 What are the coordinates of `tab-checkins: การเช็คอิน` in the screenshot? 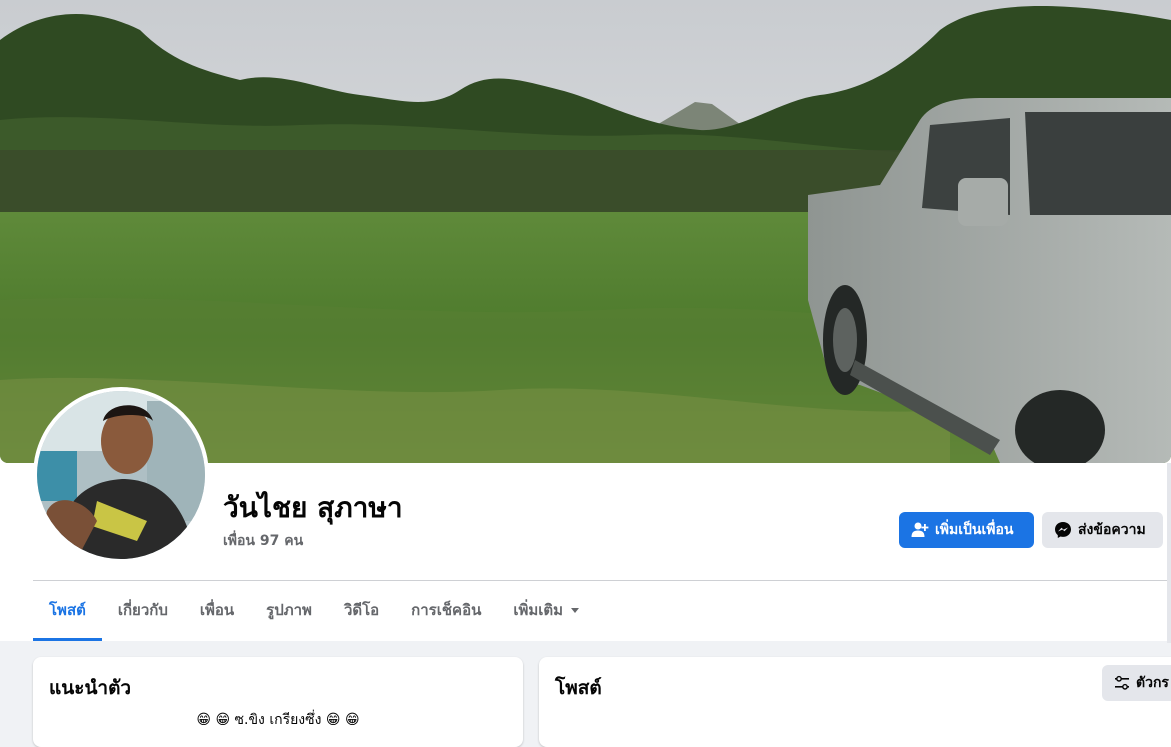 It's located at (446, 611).